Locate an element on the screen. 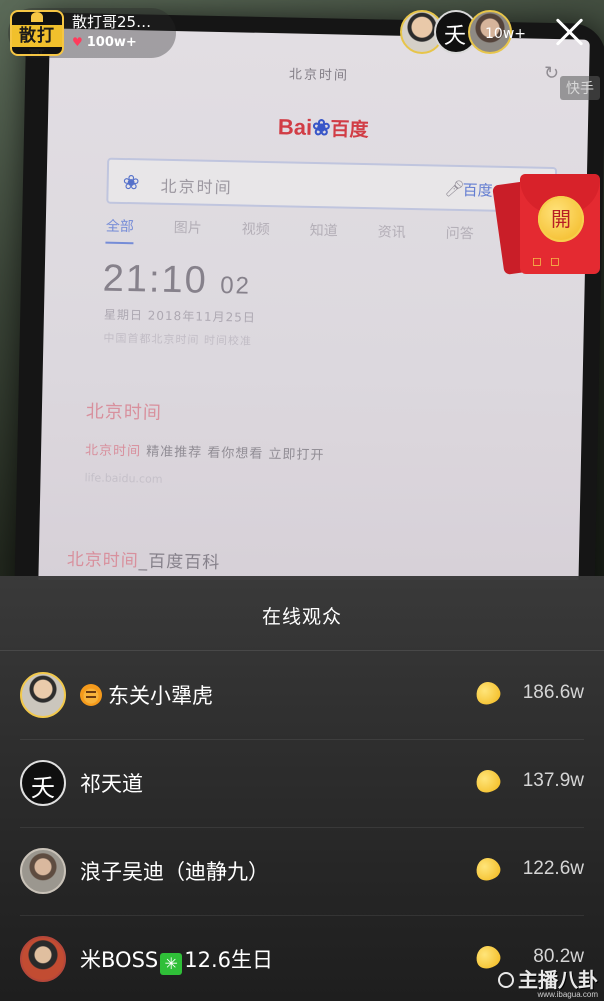  anchor-likes: ♥ 100w+ is located at coordinates (104, 42).